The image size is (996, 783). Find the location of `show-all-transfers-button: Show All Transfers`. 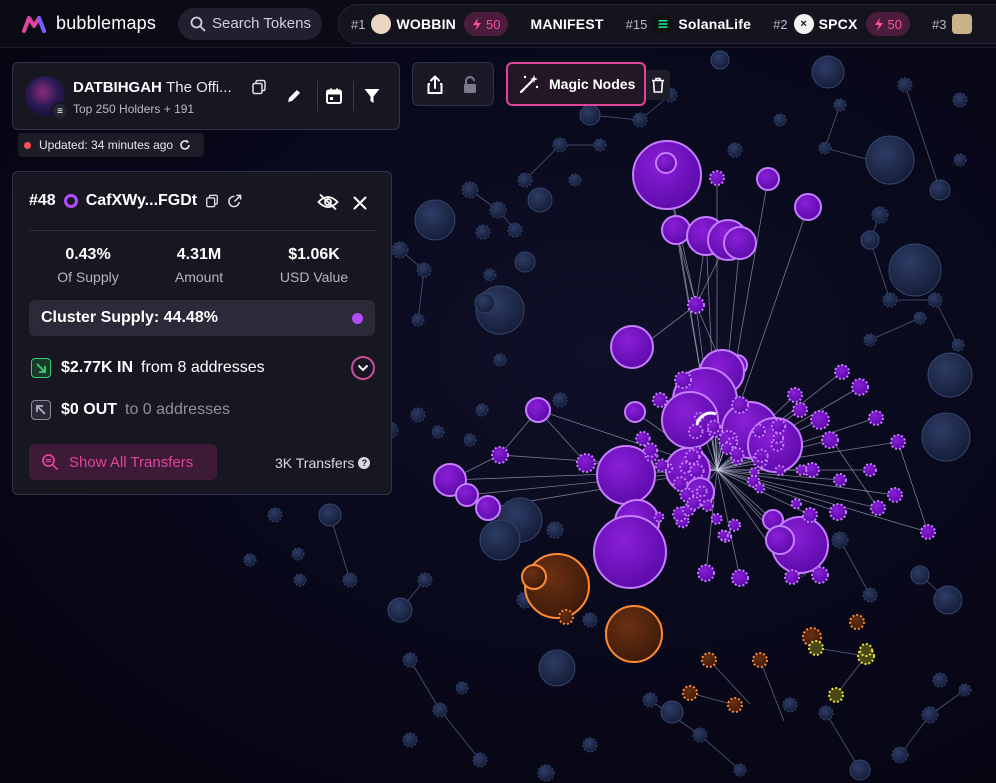

show-all-transfers-button: Show All Transfers is located at coordinates (123, 462).